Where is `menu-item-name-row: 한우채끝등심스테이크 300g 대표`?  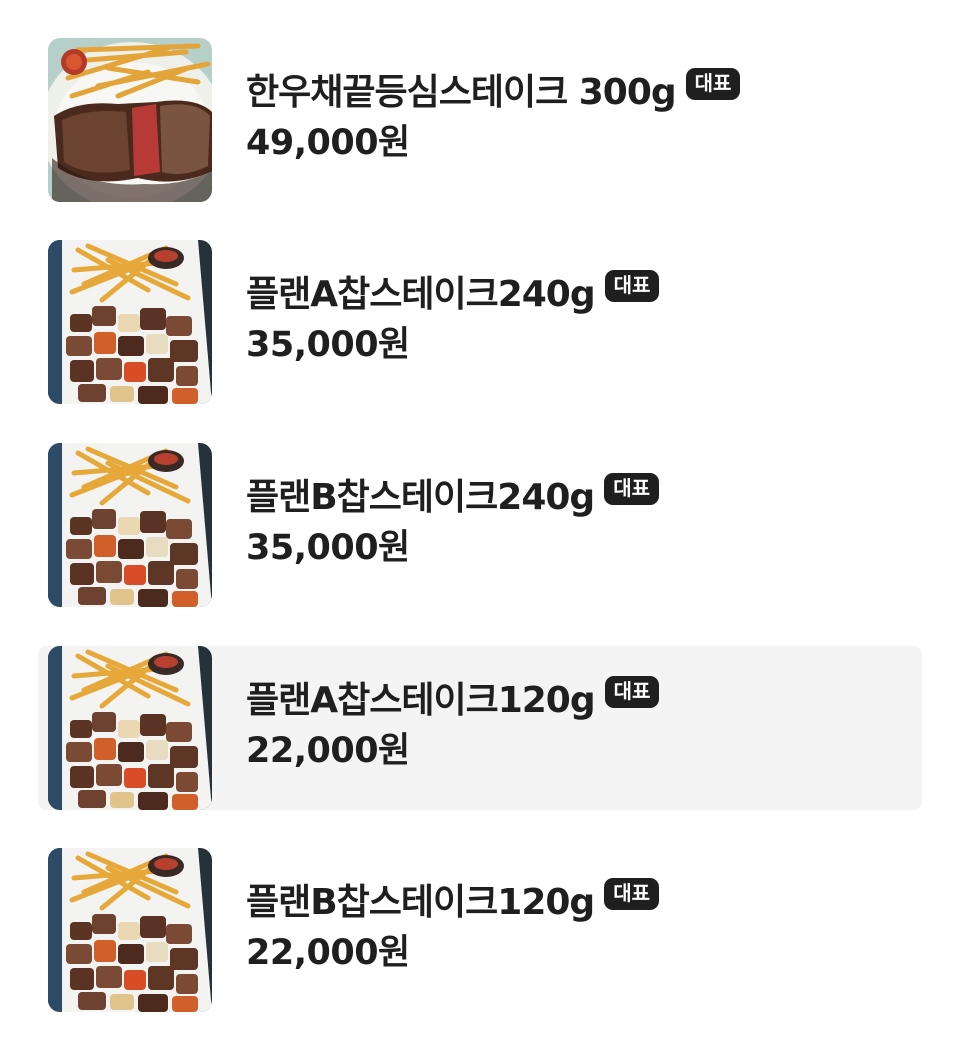
menu-item-name-row: 한우채끝등심스테이크 300g 대표 is located at coordinates (493, 89).